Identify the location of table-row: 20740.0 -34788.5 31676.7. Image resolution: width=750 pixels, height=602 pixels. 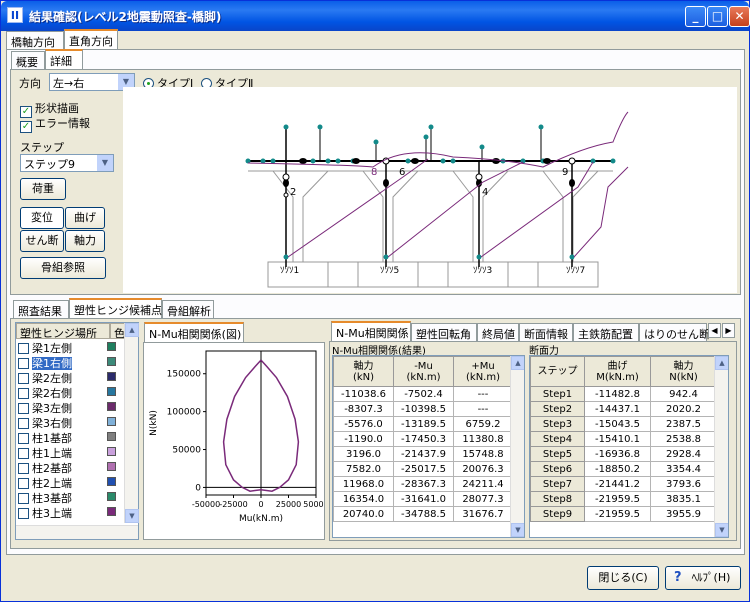
(423, 514).